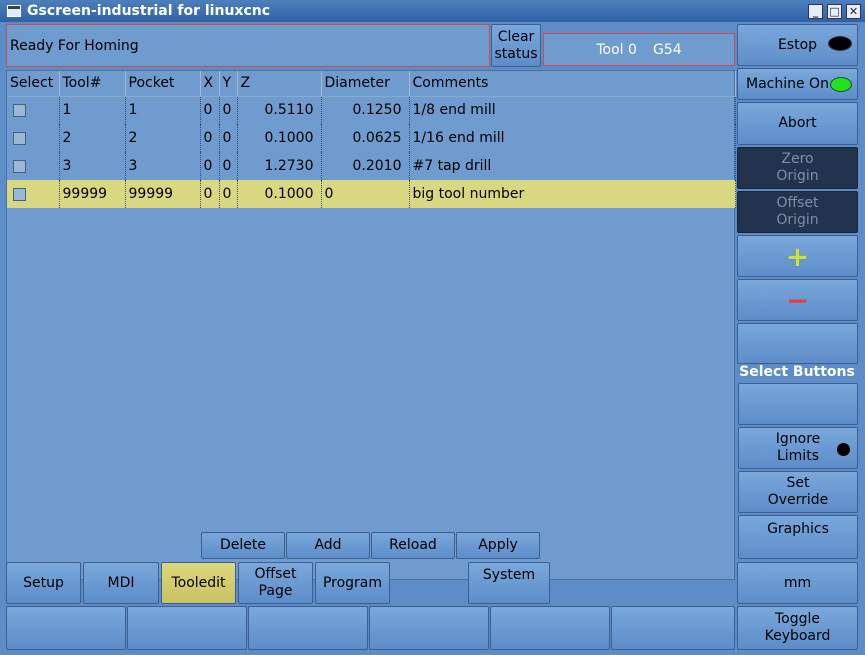  I want to click on estop-button: Estop, so click(797, 45).